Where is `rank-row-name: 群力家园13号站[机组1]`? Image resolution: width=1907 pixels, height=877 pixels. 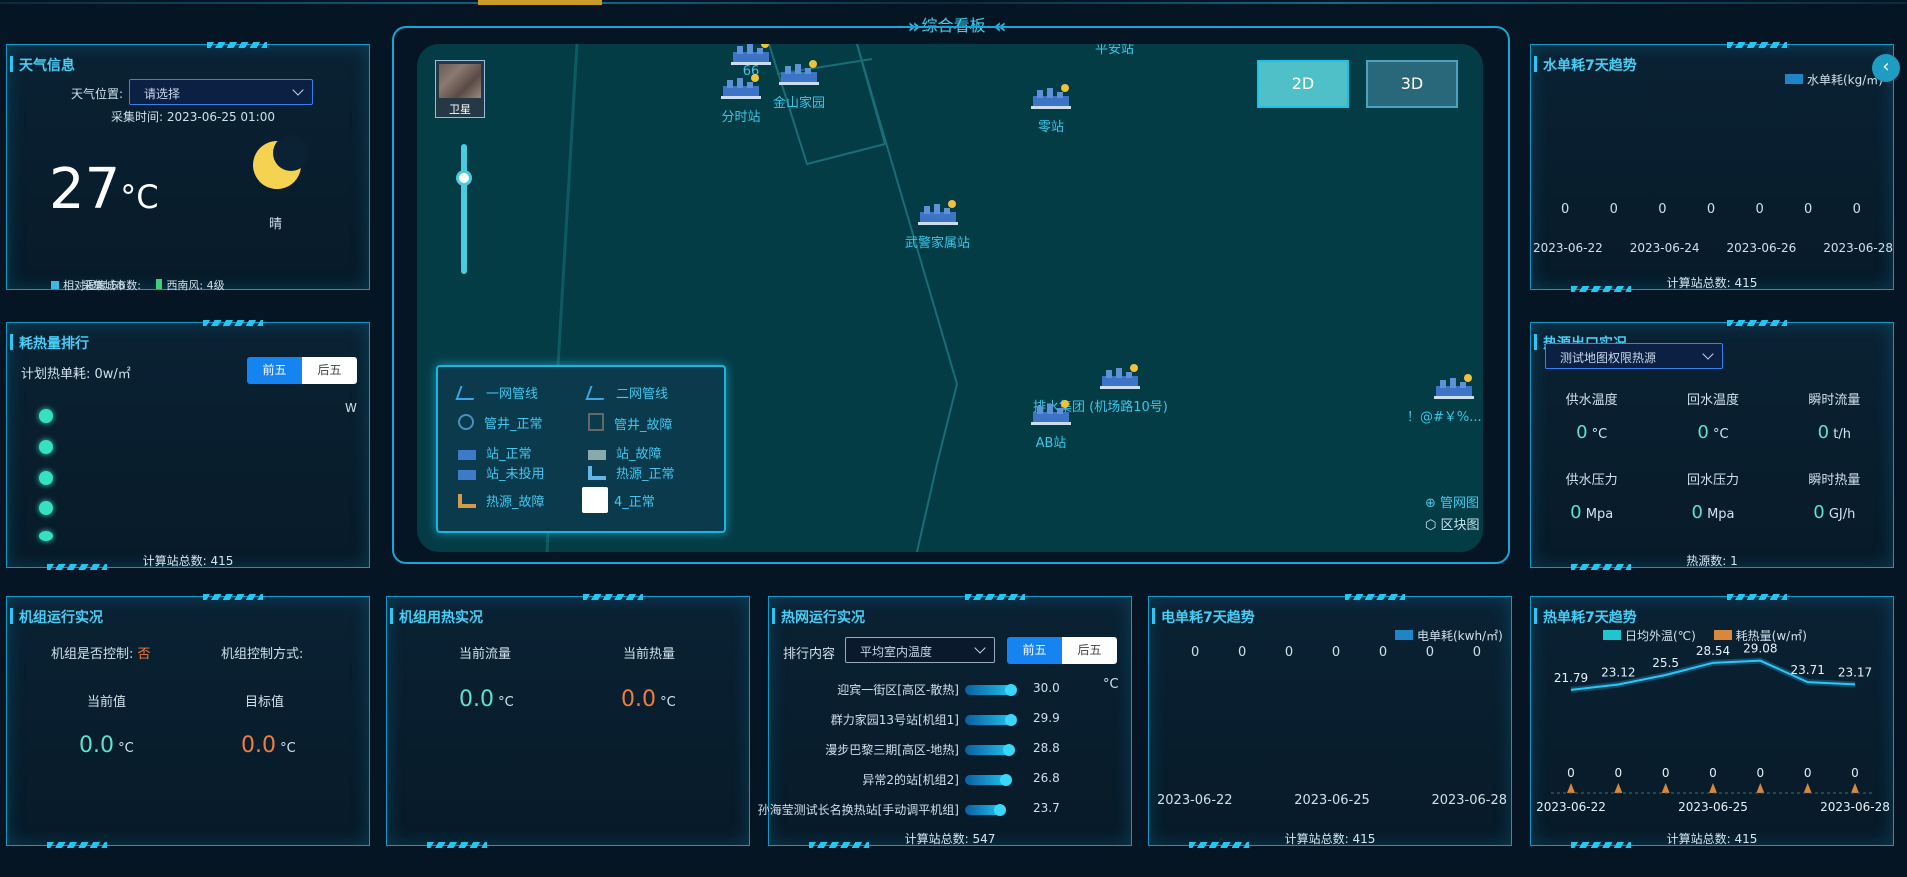
rank-row-name: 群力家园13号站[机组1] is located at coordinates (894, 720).